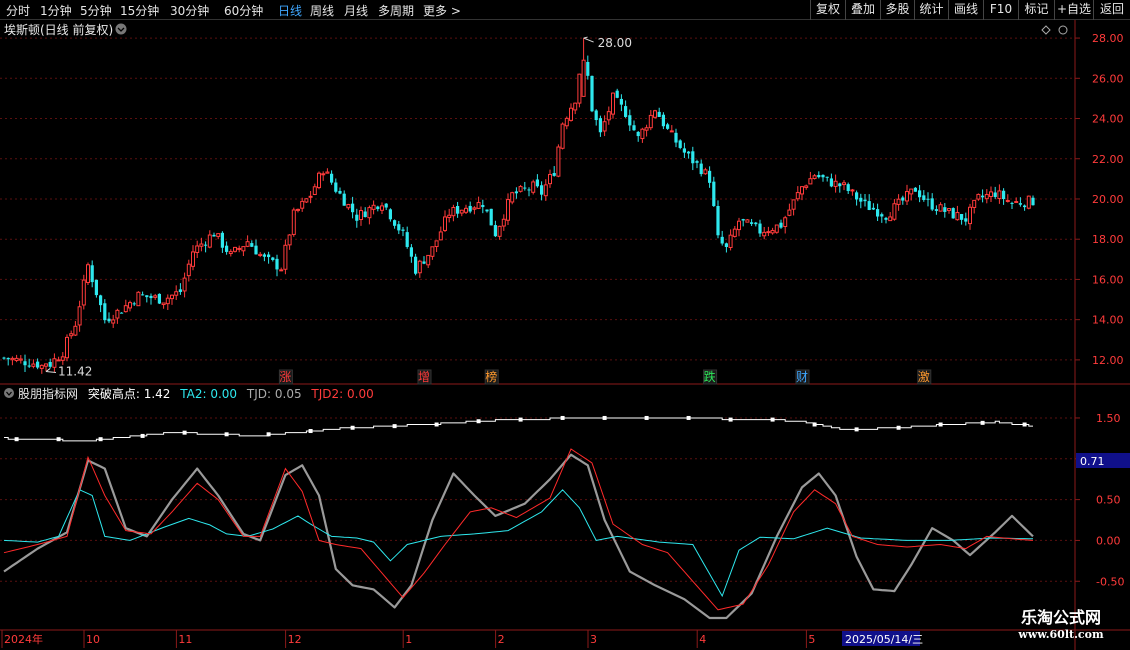 The width and height of the screenshot is (1130, 650). What do you see at coordinates (322, 10) in the screenshot?
I see `tab-timeframe-7: 周线` at bounding box center [322, 10].